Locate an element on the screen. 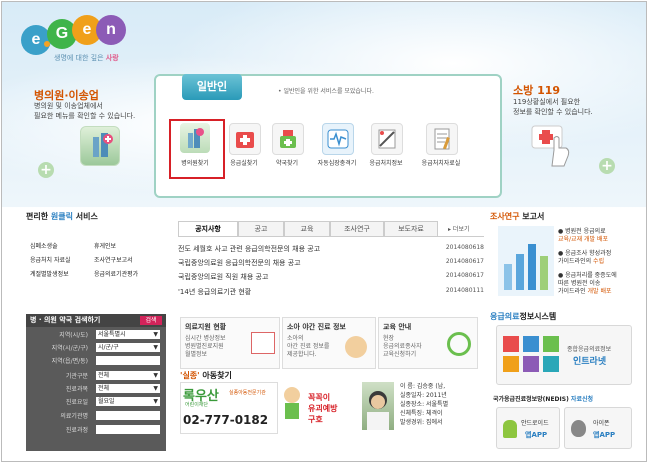 This screenshot has width=648, height=463. news-row: 국립중앙의료원 직원 채용 공고 2014080617 is located at coordinates (331, 277).